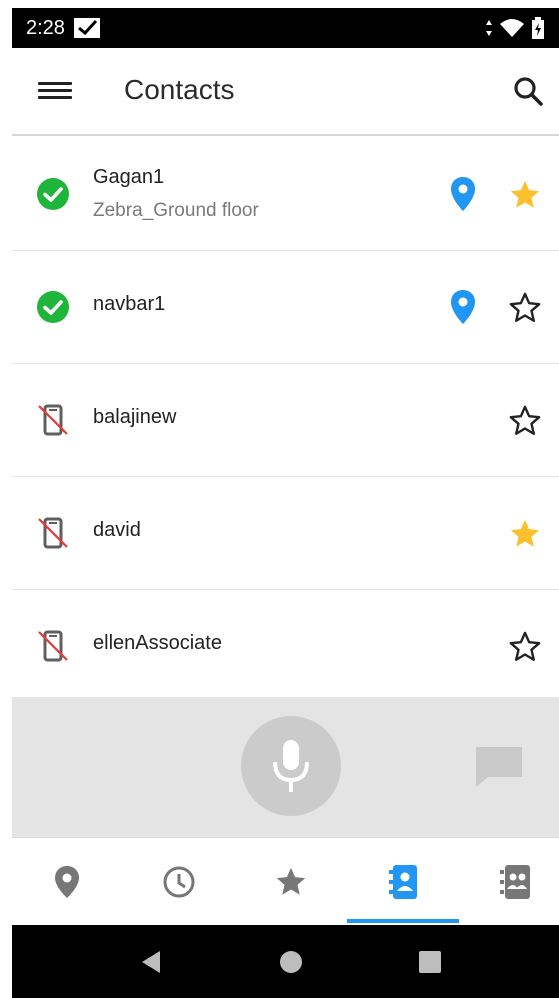 This screenshot has width=559, height=998. Describe the element at coordinates (135, 417) in the screenshot. I see `contact-name: balajinew` at that location.